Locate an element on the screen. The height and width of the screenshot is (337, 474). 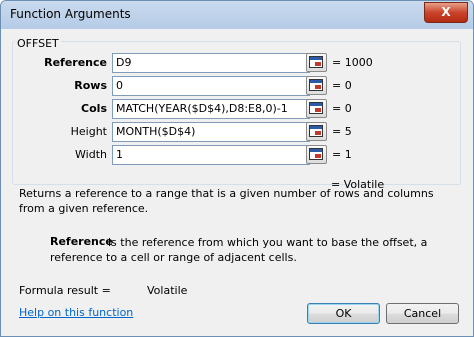
cols-input: MATCH(YEAR($D$4),D8:E8,0)-1 is located at coordinates (211, 109).